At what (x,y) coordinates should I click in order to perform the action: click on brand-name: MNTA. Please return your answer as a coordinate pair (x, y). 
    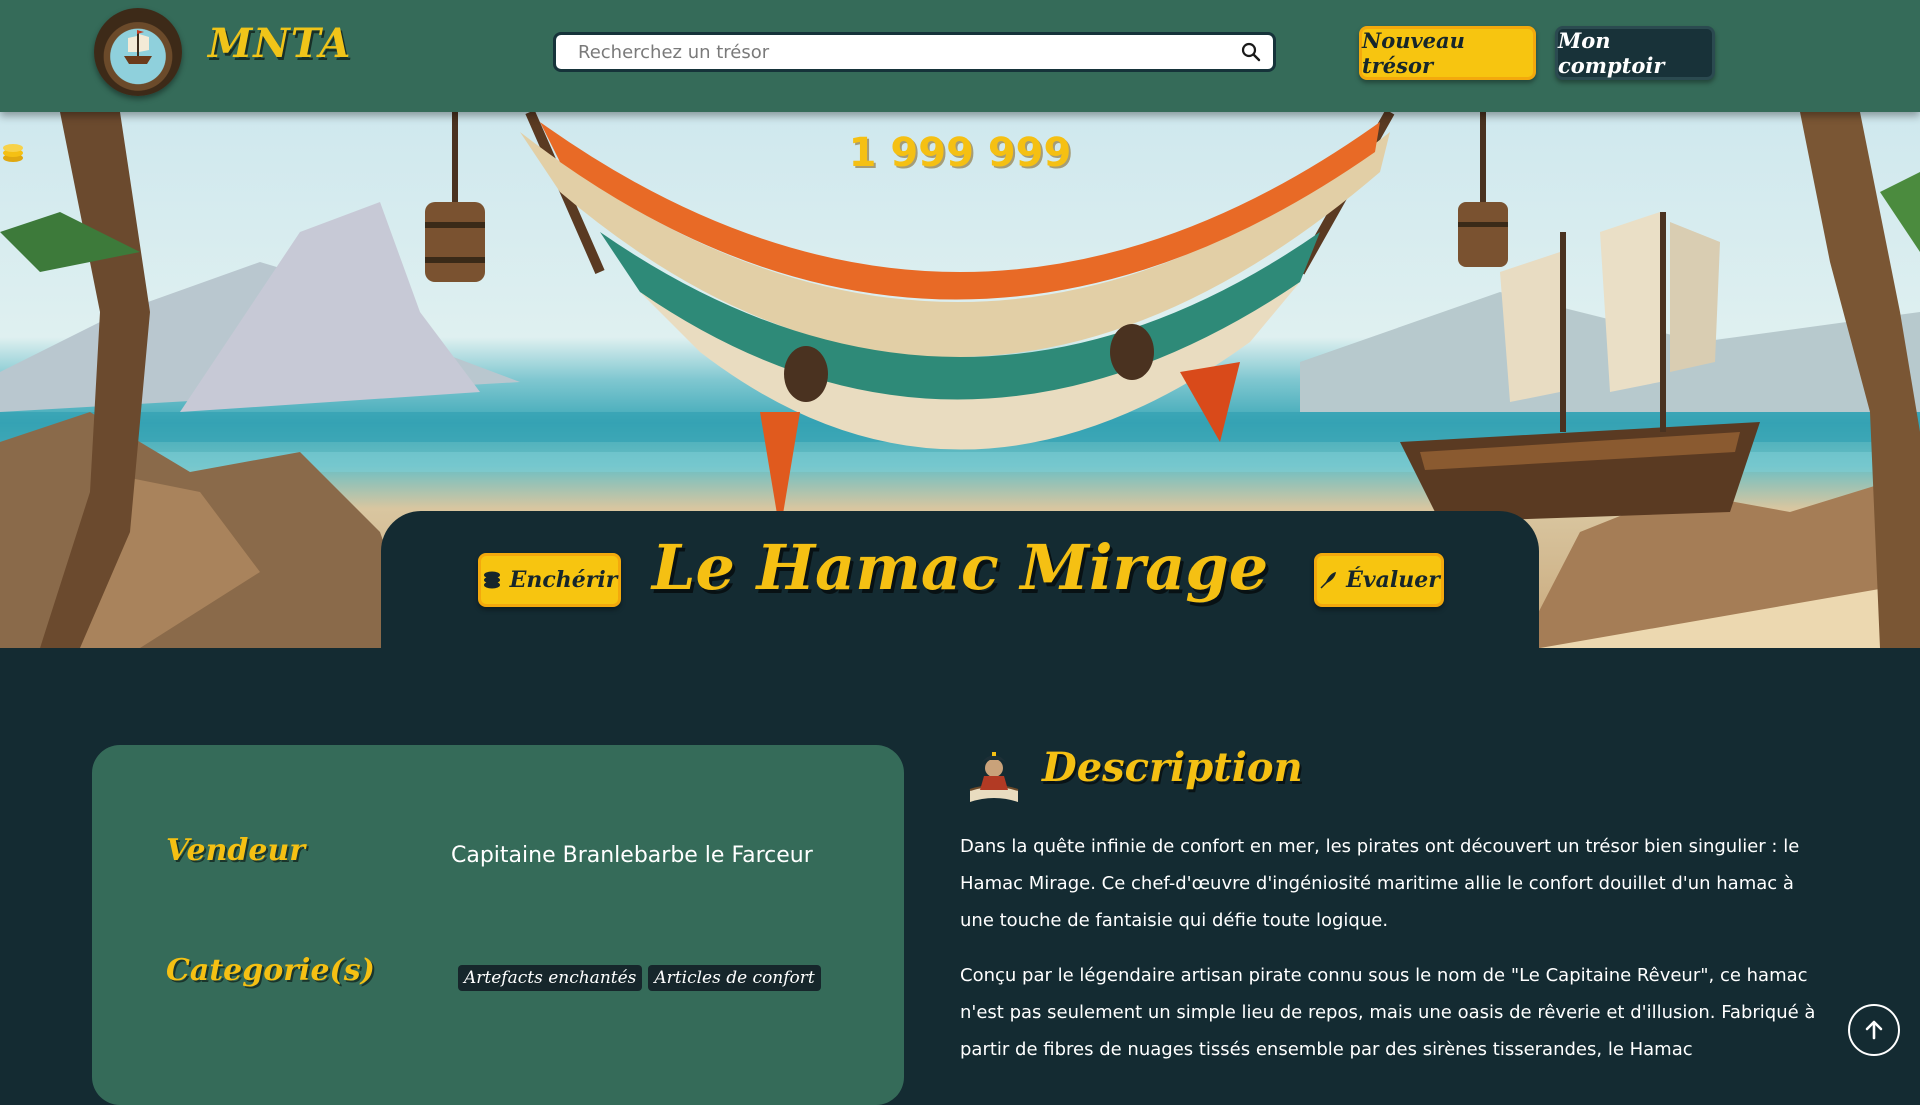
    Looking at the image, I should click on (279, 43).